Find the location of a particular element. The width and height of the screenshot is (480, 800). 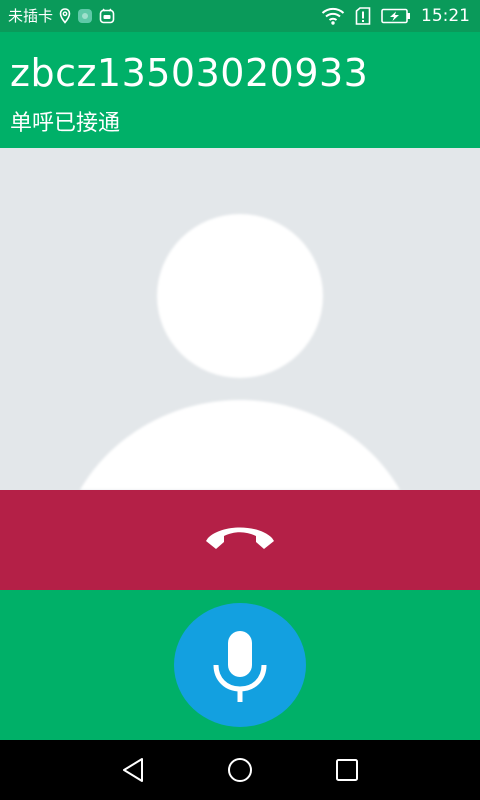

recent-apps-icon is located at coordinates (347, 770).